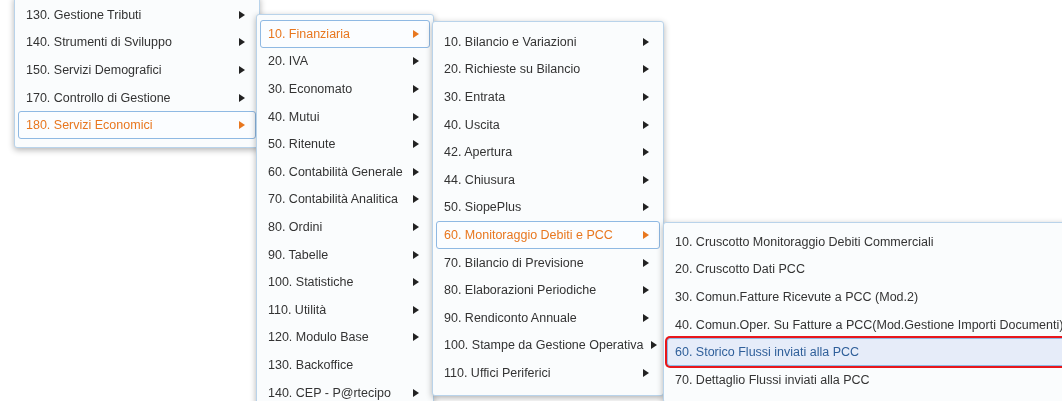  What do you see at coordinates (548, 152) in the screenshot?
I see `menu-item: 42. Apertura` at bounding box center [548, 152].